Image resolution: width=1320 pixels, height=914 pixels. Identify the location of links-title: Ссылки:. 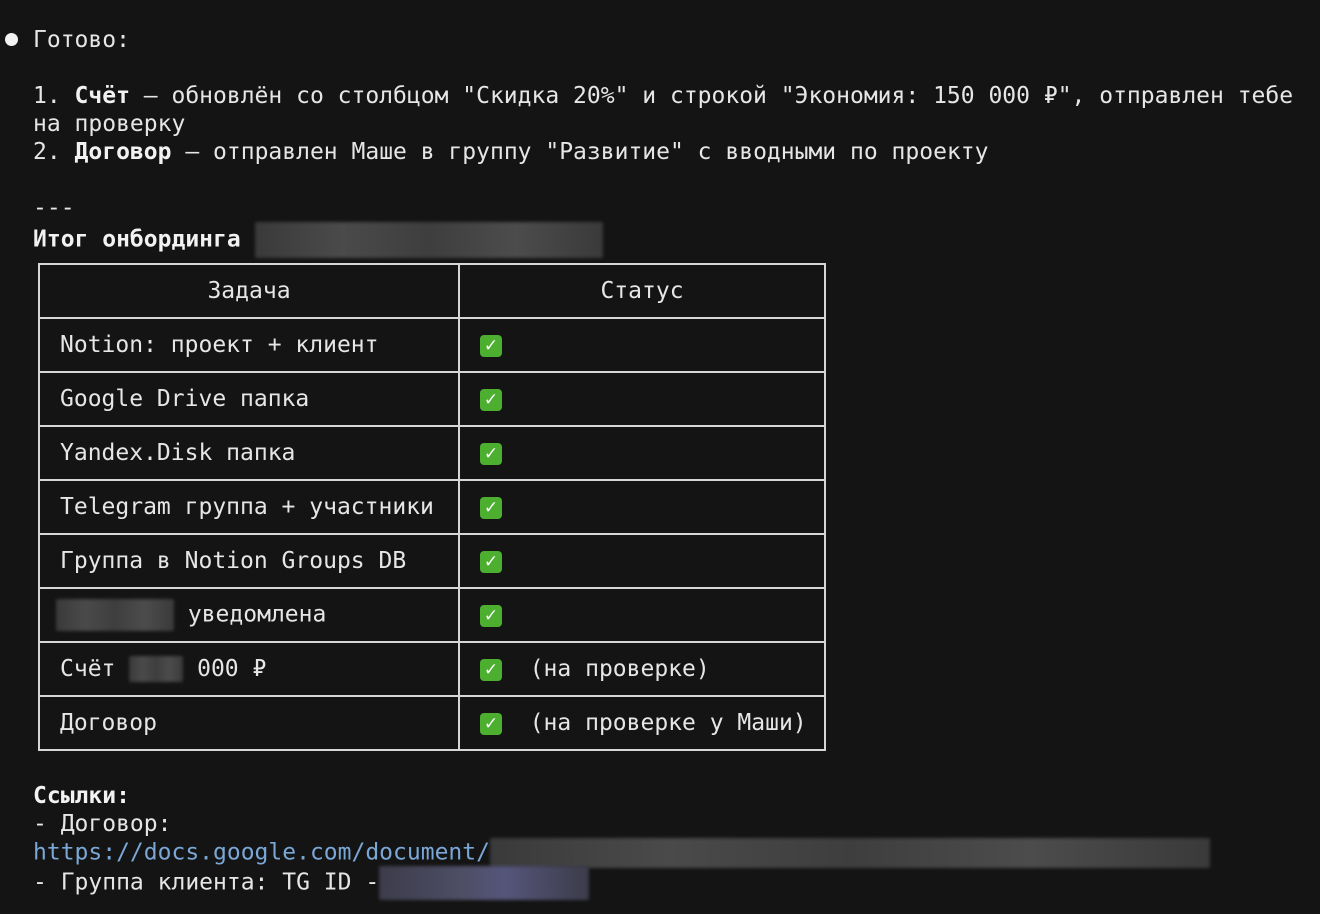
(81, 796).